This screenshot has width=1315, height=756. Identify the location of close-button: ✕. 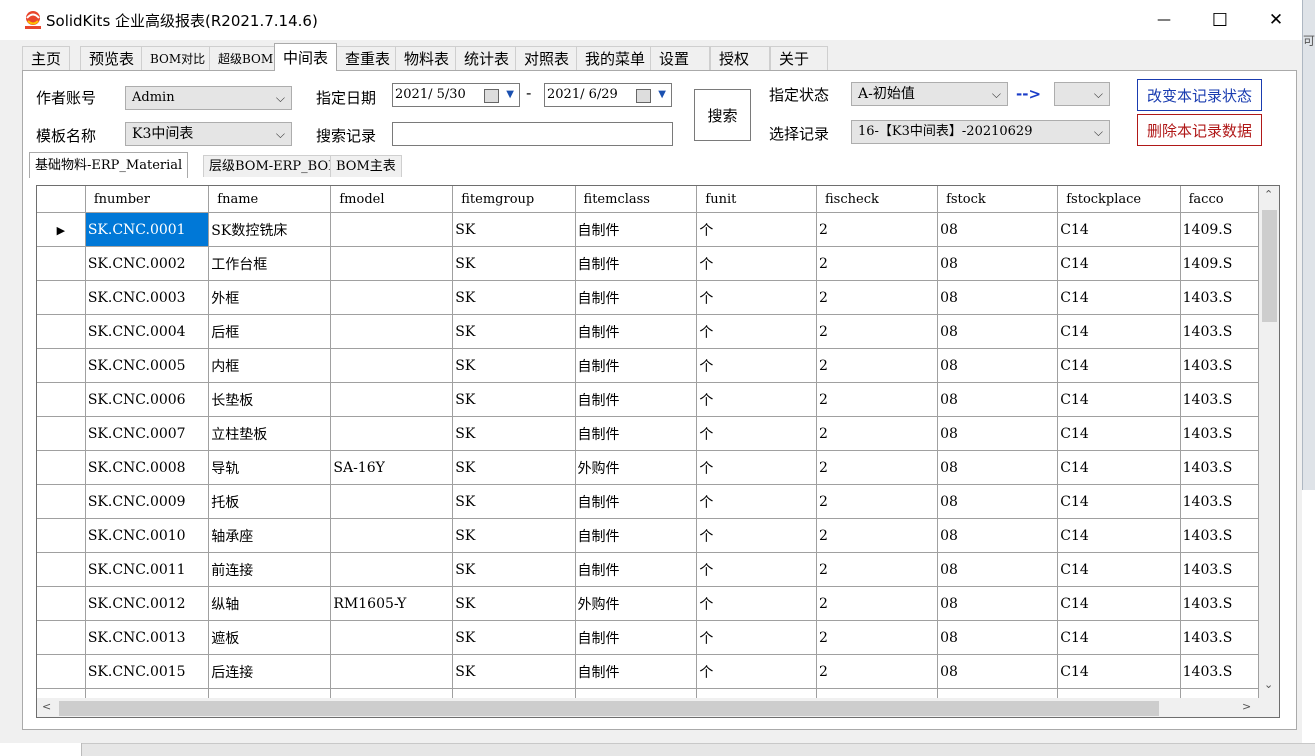
(1276, 20).